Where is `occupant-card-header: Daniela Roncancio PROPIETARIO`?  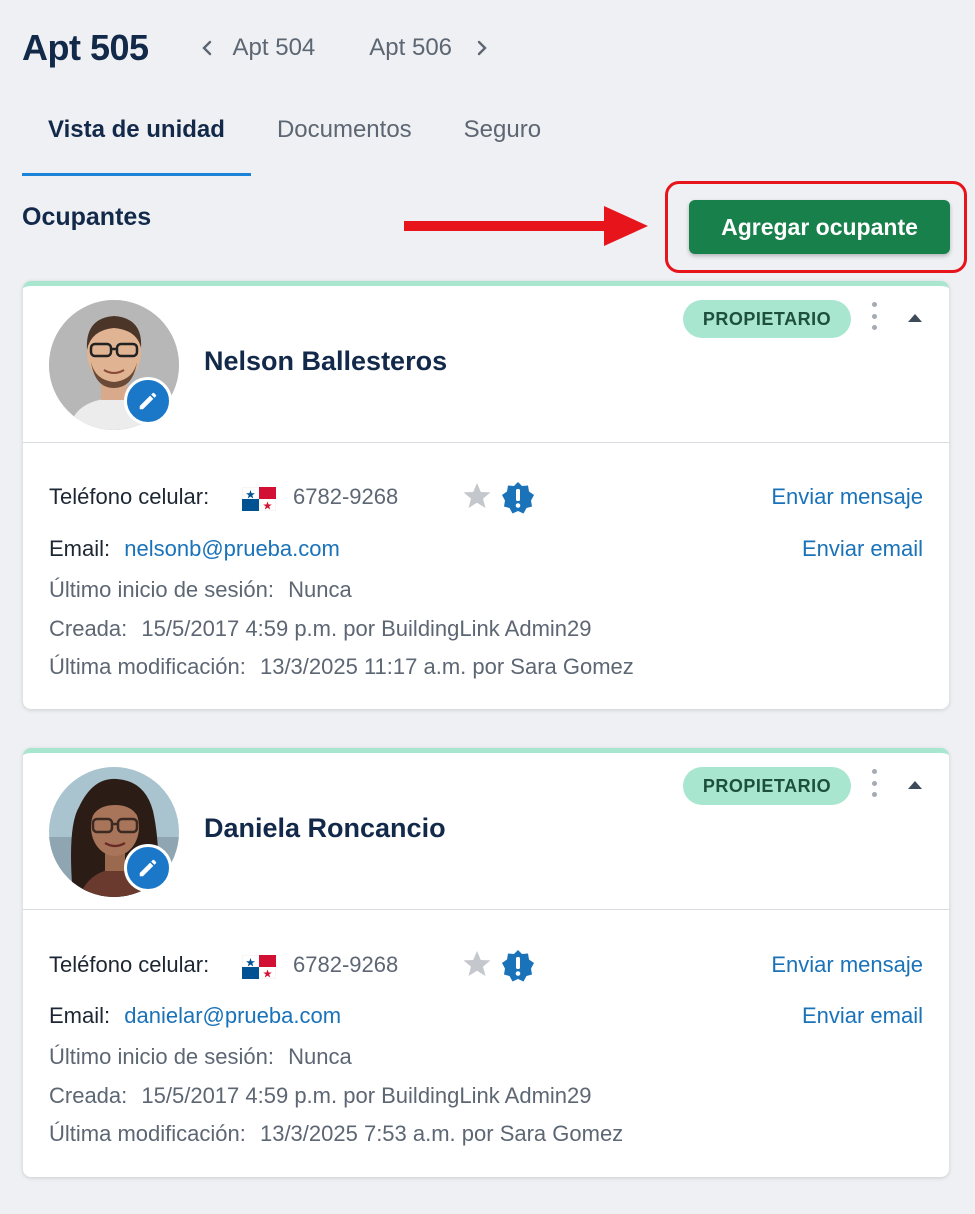 occupant-card-header: Daniela Roncancio PROPIETARIO is located at coordinates (486, 831).